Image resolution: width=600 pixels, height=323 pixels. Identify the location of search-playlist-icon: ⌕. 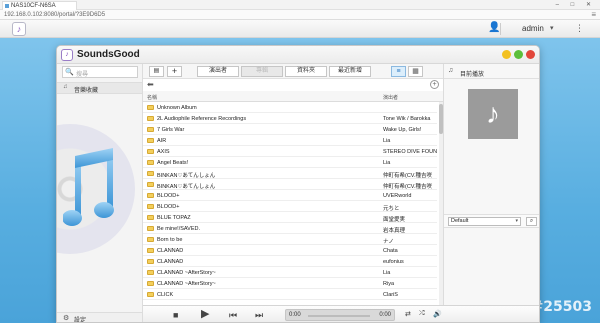
(531, 221).